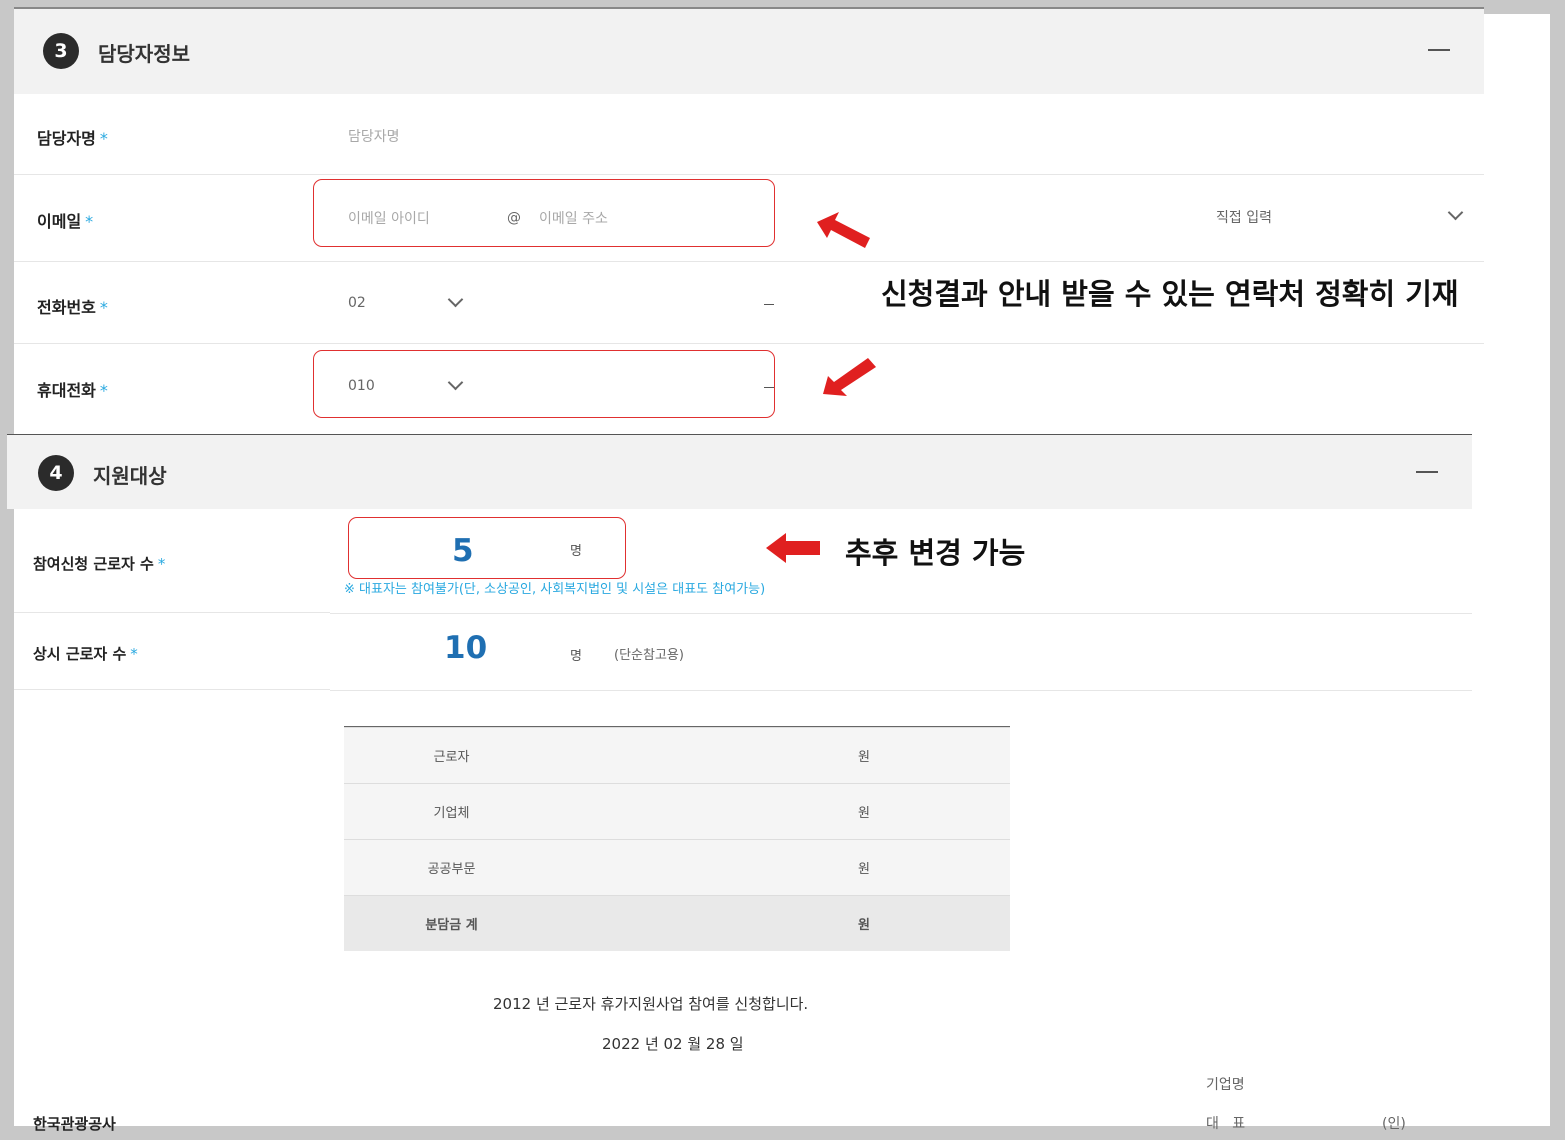  I want to click on section-3-header, so click(749, 51).